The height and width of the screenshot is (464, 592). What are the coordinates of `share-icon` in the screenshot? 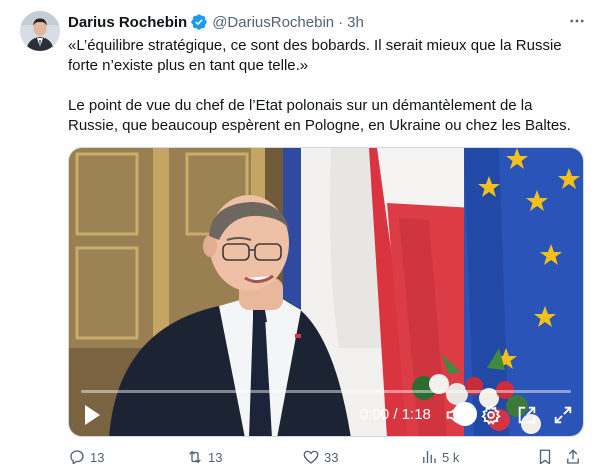 It's located at (573, 456).